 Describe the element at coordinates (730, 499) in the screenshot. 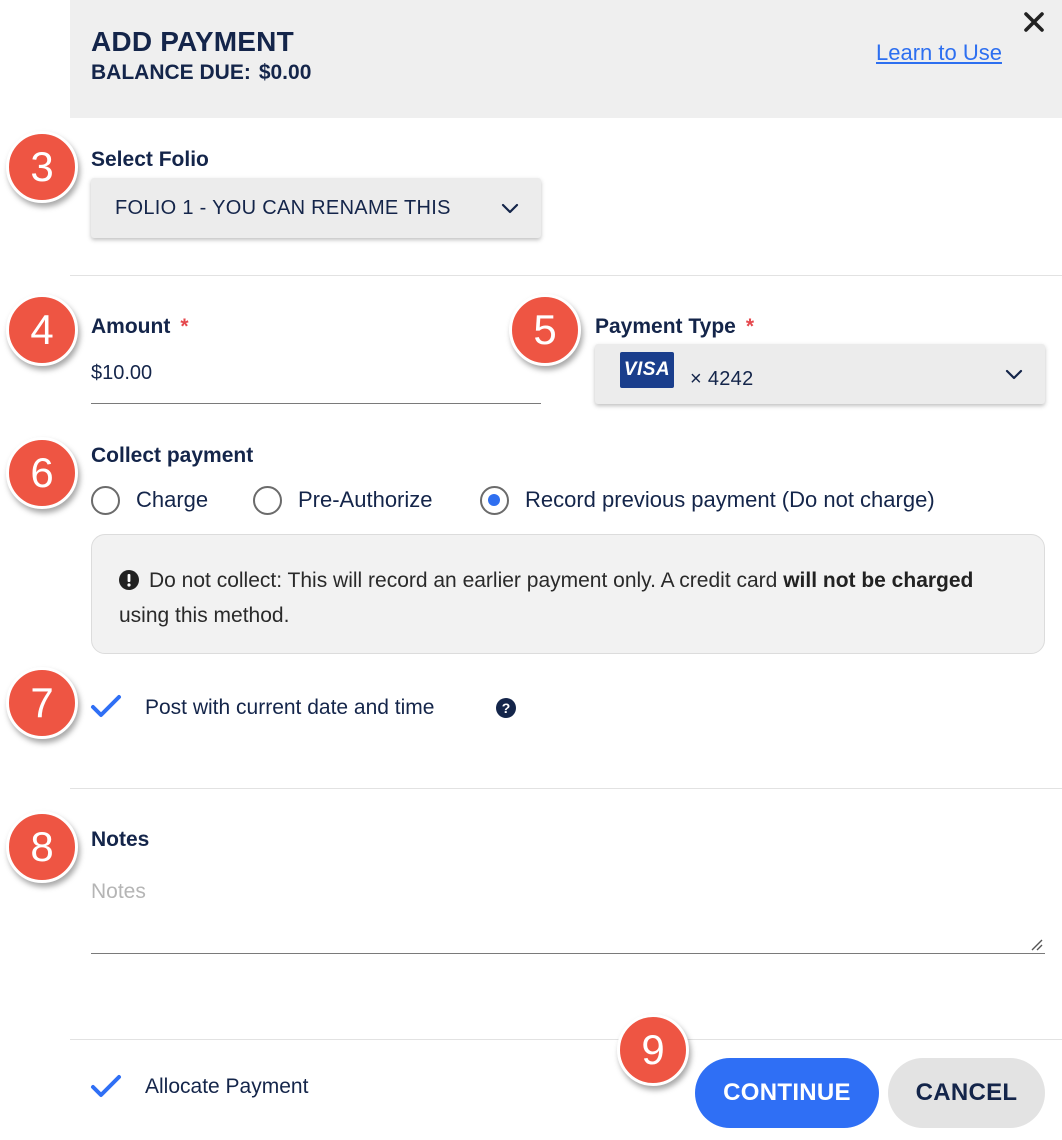

I see `radio-label: Record previous payment (Do not charge)` at that location.